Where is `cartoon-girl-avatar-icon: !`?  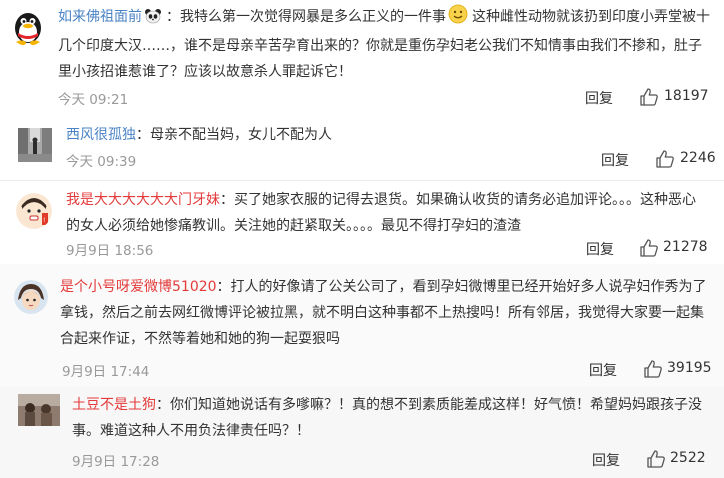 cartoon-girl-avatar-icon: ! is located at coordinates (34, 211).